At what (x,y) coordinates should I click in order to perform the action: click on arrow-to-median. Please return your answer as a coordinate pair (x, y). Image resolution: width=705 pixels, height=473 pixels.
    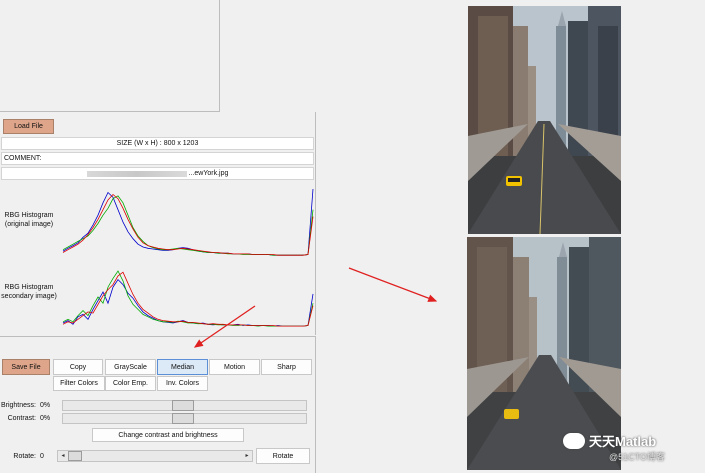
    Looking at the image, I should click on (224, 326).